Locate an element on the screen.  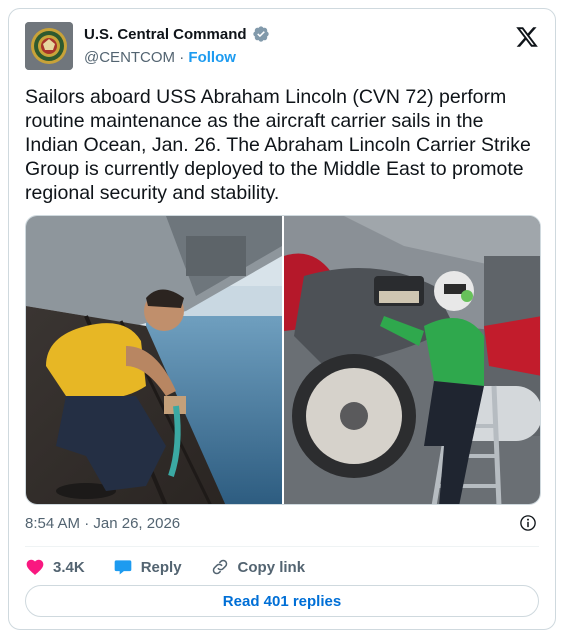
follow-button: Follow is located at coordinates (212, 57).